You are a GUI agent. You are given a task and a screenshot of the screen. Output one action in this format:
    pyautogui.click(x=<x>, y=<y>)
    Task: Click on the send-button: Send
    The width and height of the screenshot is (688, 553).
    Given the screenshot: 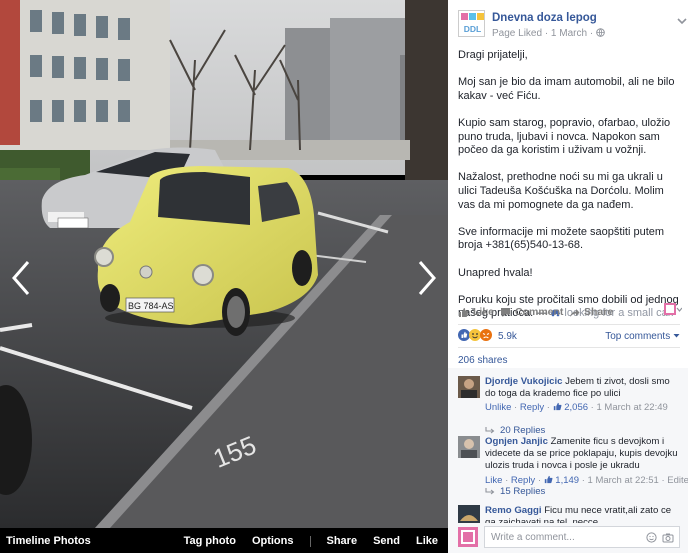 What is the action you would take?
    pyautogui.click(x=386, y=541)
    